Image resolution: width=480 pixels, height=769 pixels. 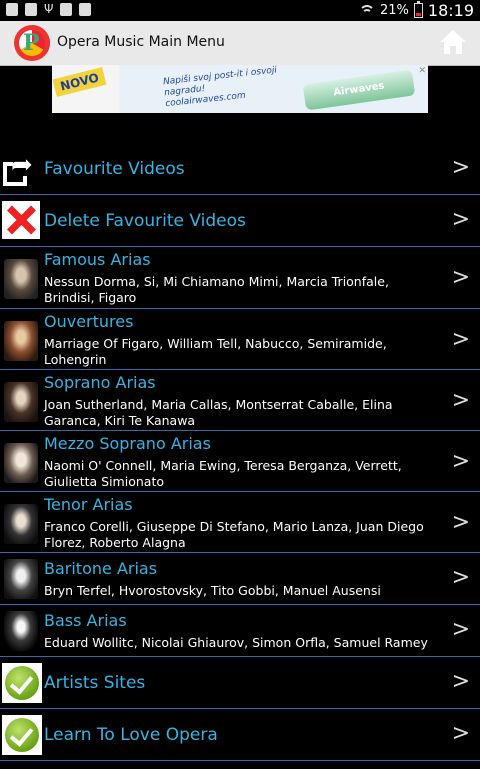 I want to click on menu-item-title: Delete Favourite Videos, so click(x=145, y=221).